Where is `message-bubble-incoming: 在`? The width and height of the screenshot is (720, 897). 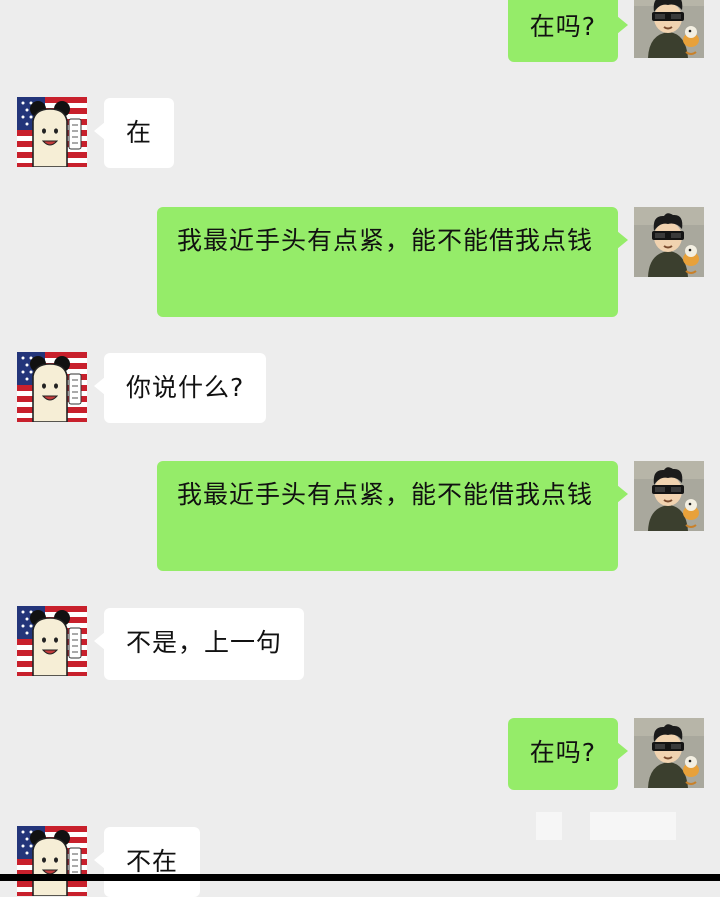 message-bubble-incoming: 在 is located at coordinates (134, 133).